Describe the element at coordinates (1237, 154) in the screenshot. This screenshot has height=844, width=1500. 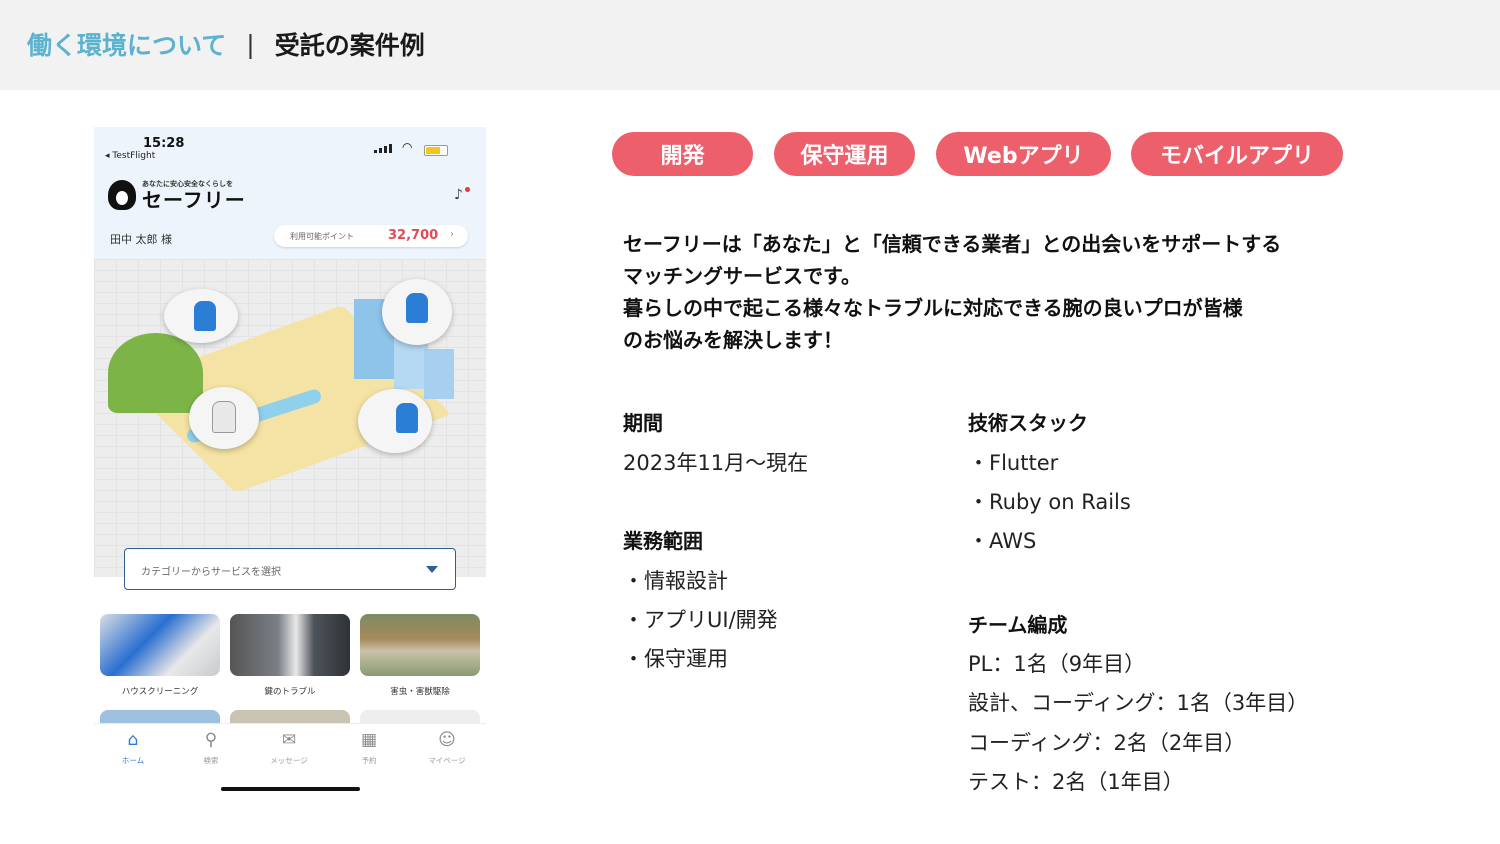
I see `tag-mobile-app: モバイルアプリ` at that location.